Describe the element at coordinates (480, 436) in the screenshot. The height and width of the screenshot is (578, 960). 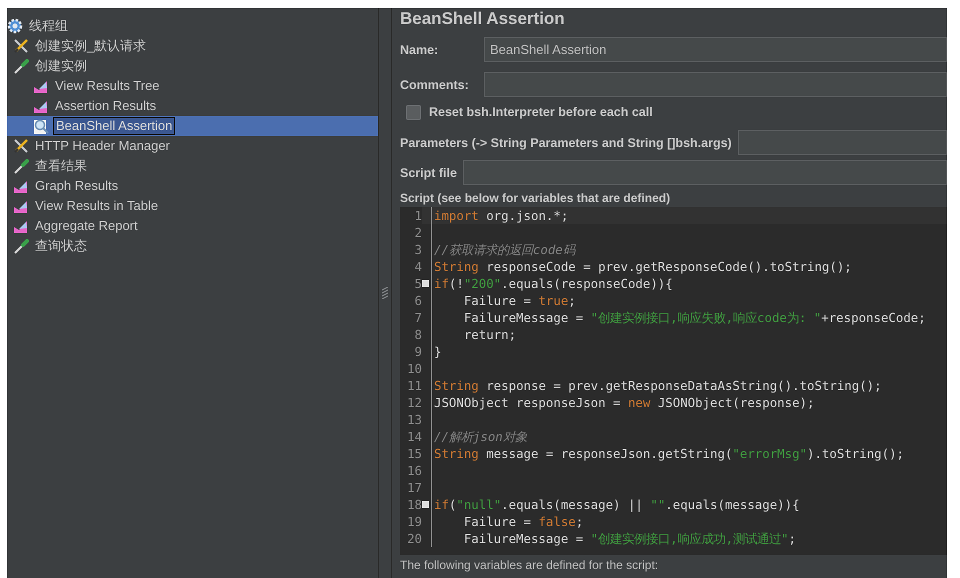
I see `code-line: //解析json对象` at that location.